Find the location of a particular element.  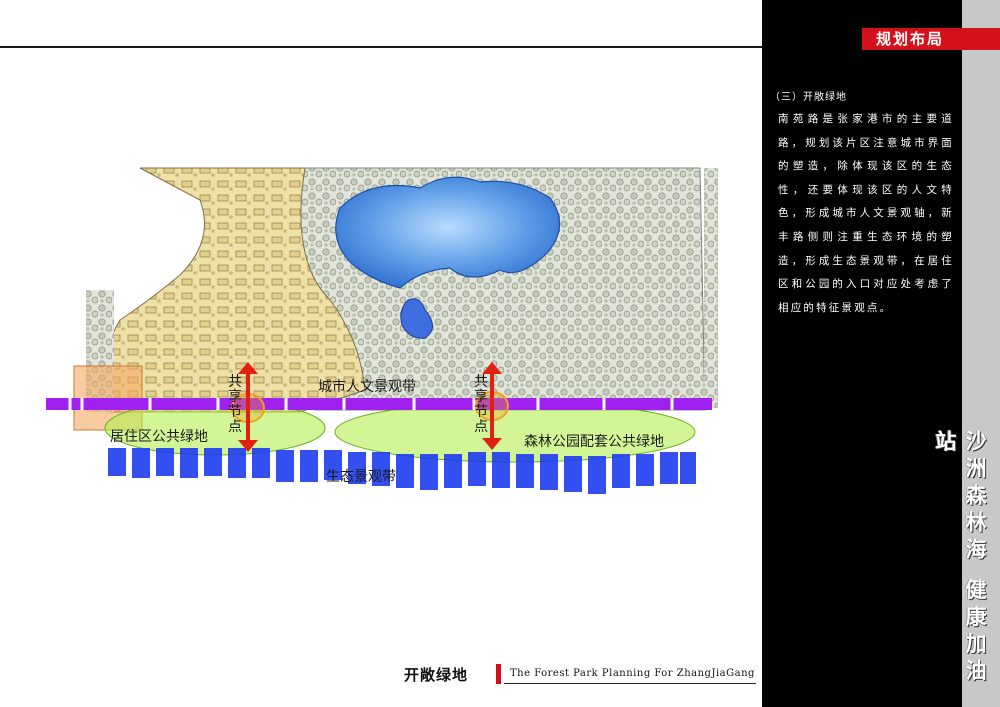

header-rule is located at coordinates (381, 47).